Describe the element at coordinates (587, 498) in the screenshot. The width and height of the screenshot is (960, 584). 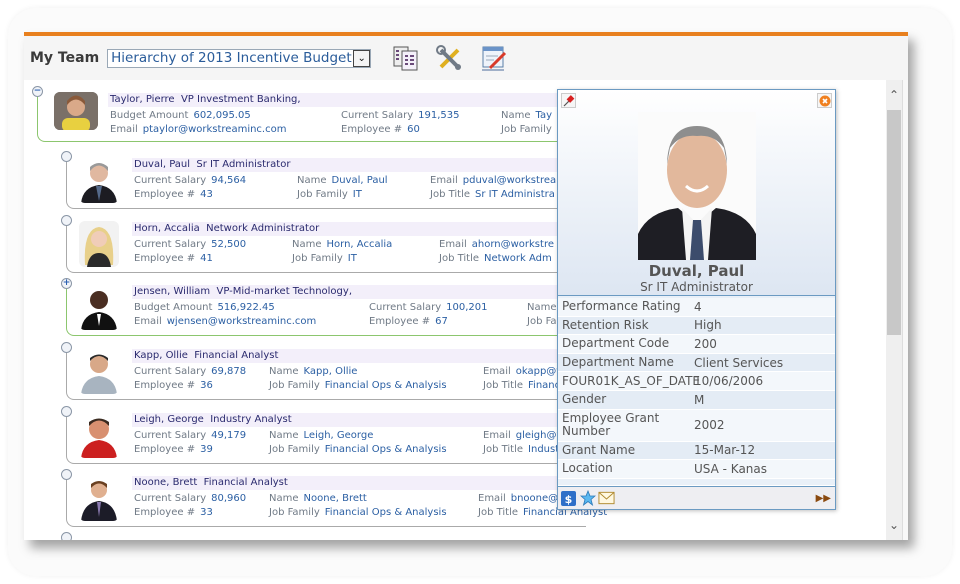
I see `star-icon` at that location.